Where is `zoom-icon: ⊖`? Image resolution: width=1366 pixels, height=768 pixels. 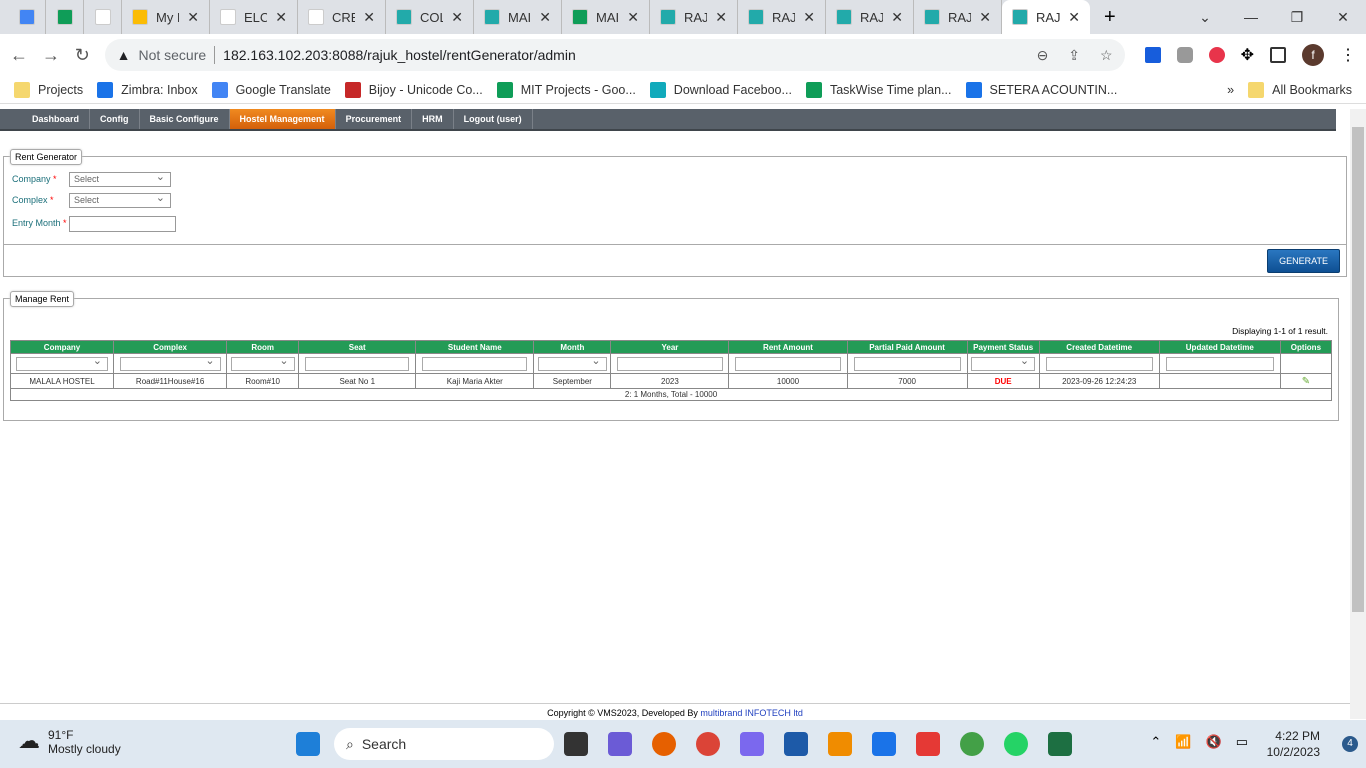 zoom-icon: ⊖ is located at coordinates (1043, 55).